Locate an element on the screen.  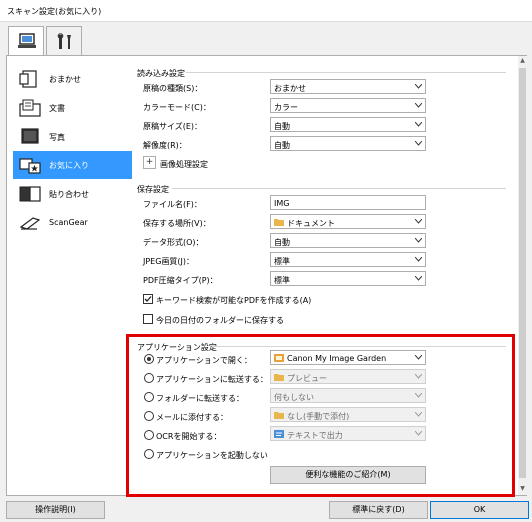
color-mode-select: カラー is located at coordinates (348, 105).